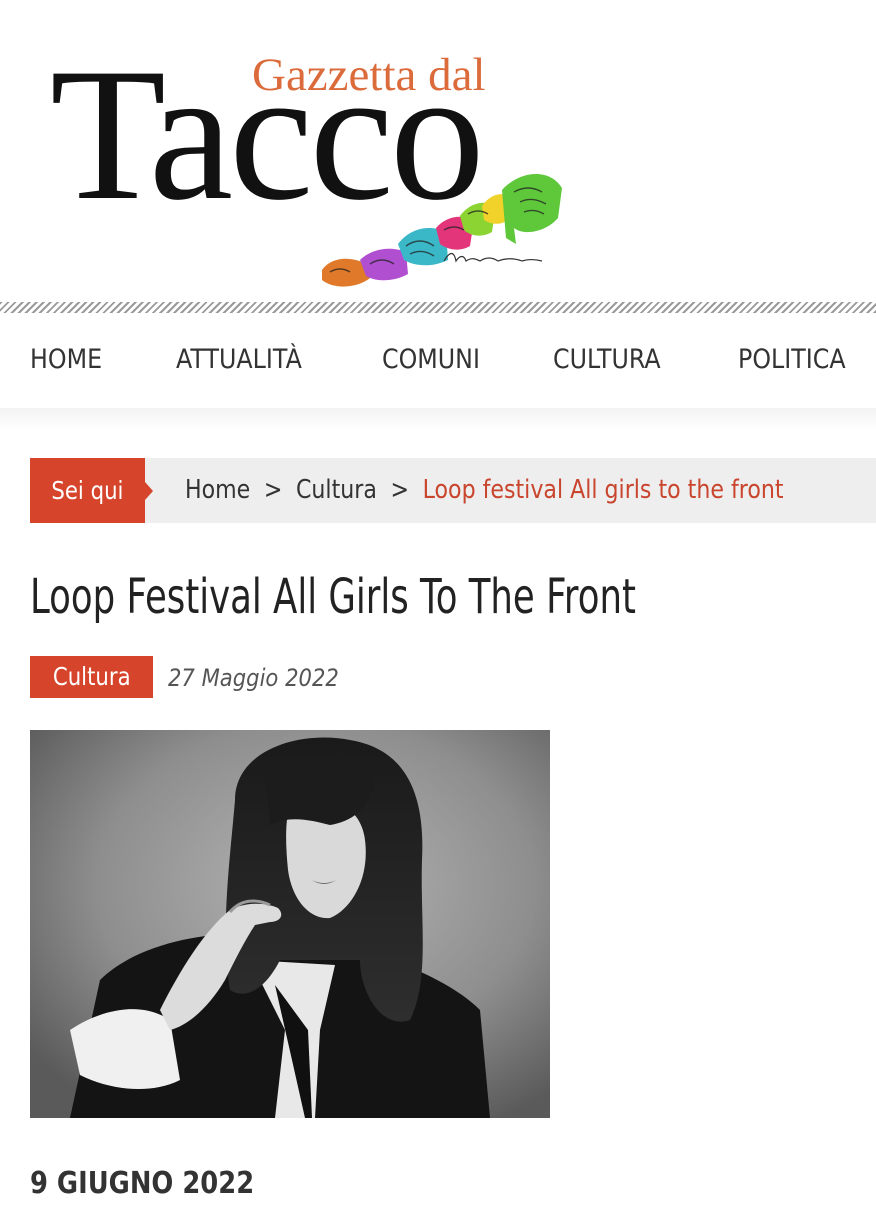  Describe the element at coordinates (333, 597) in the screenshot. I see `article-title: Loop Festival All Girls To The Front` at that location.